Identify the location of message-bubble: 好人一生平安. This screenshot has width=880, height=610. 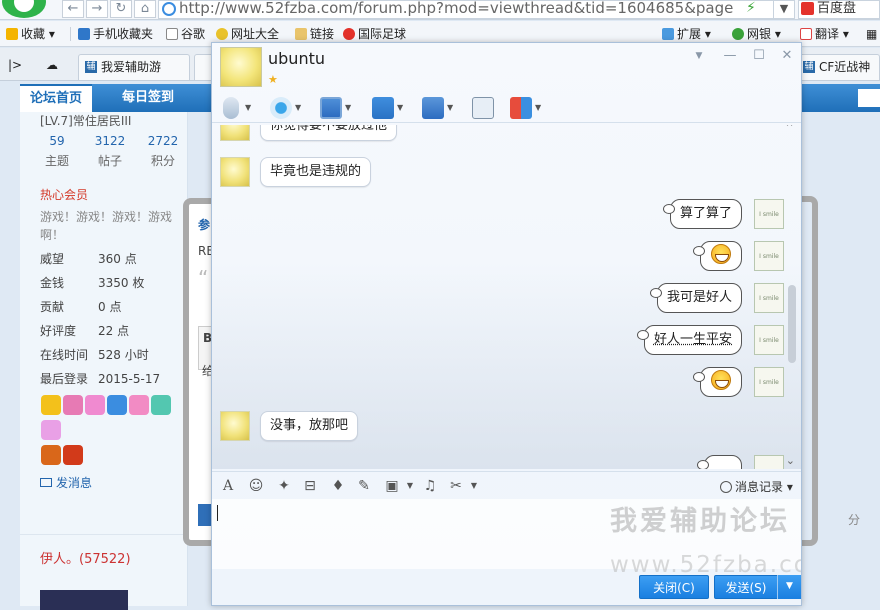
(689, 340).